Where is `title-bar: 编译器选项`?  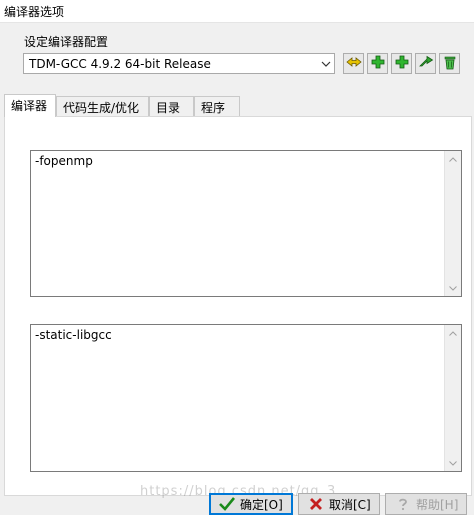 title-bar: 编译器选项 is located at coordinates (237, 11).